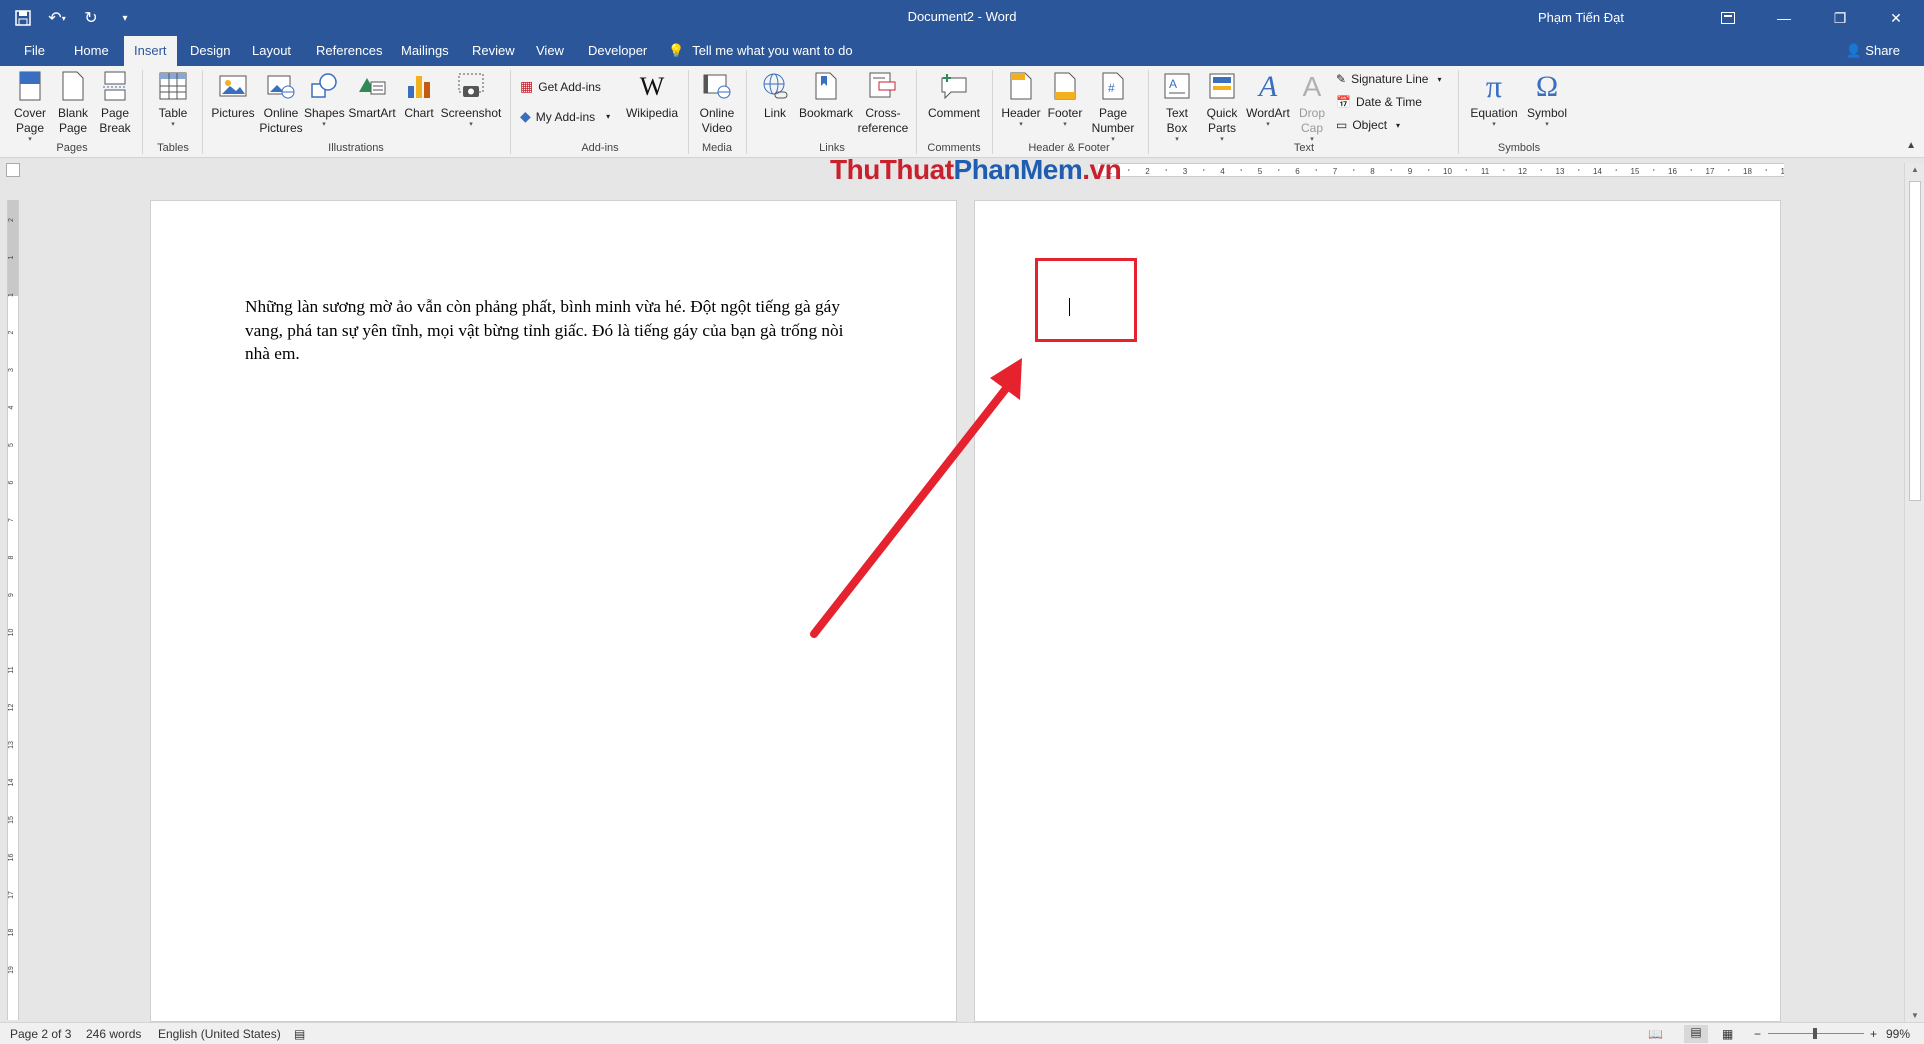  Describe the element at coordinates (419, 113) in the screenshot. I see `chart-label: Chart` at that location.